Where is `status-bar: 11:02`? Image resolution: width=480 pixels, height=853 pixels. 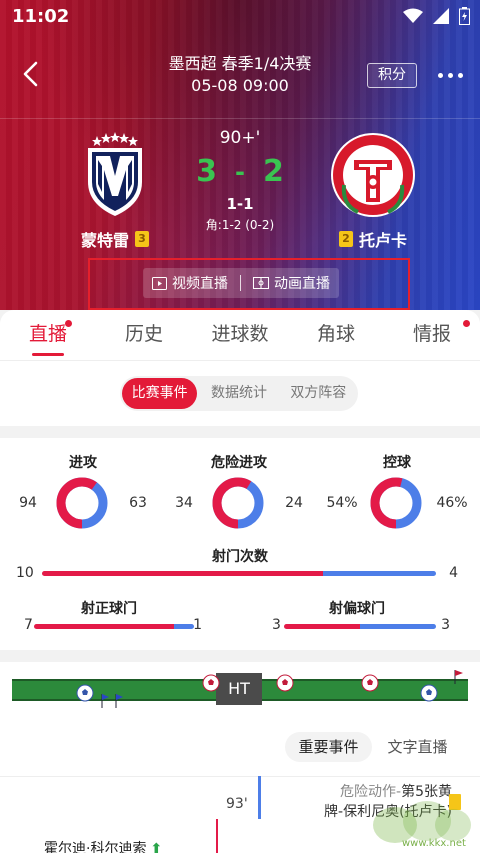 status-bar: 11:02 is located at coordinates (240, 16).